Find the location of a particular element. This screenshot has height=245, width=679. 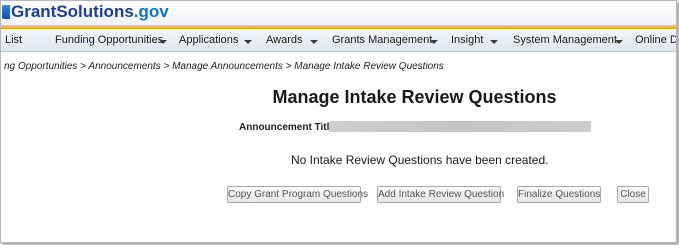

finalize-questions-button: Finalize Questions is located at coordinates (559, 194).